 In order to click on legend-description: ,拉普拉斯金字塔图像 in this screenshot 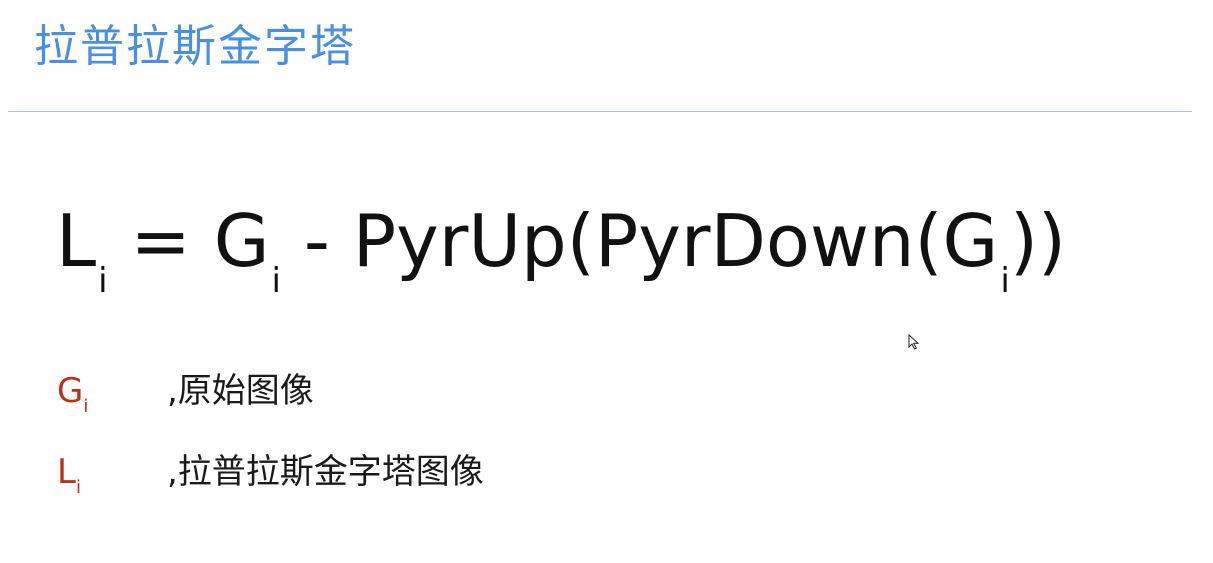, I will do `click(325, 472)`.